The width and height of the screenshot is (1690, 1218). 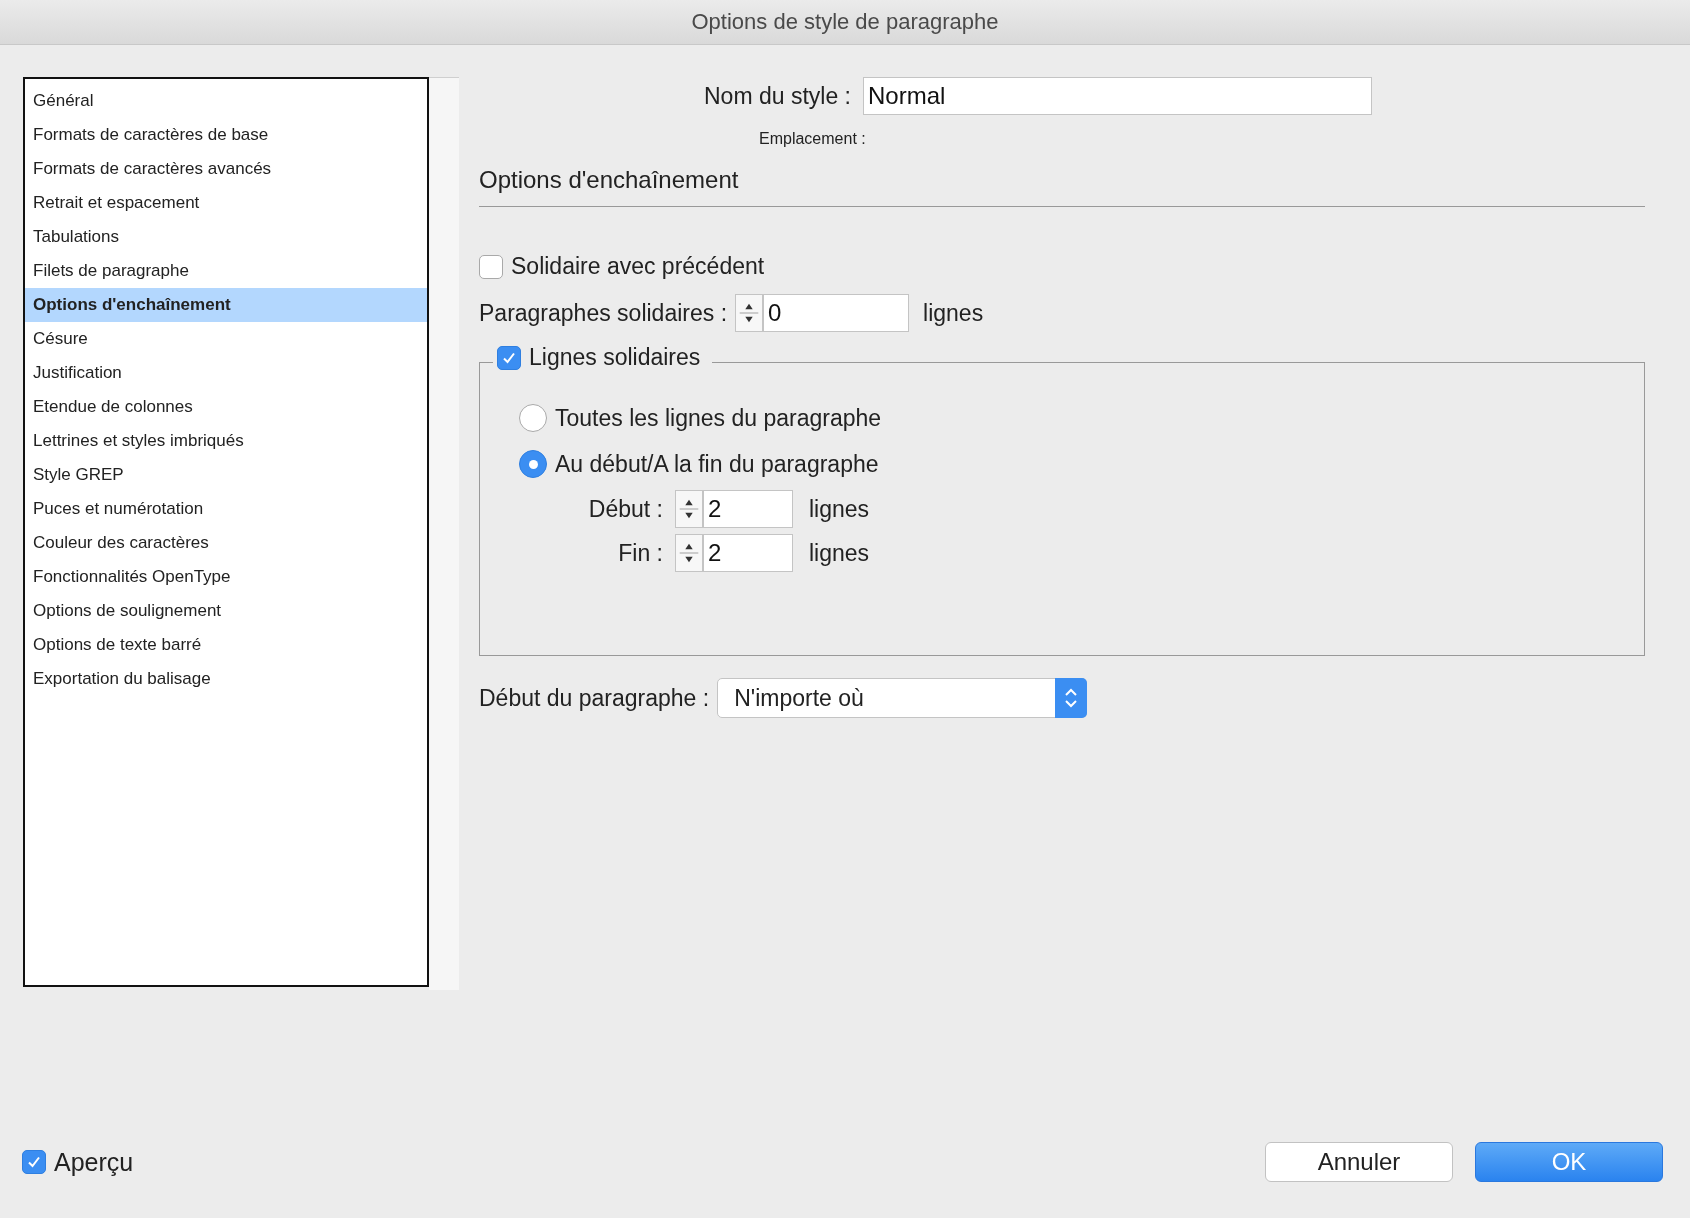 What do you see at coordinates (226, 237) in the screenshot?
I see `list-item: Tabulations` at bounding box center [226, 237].